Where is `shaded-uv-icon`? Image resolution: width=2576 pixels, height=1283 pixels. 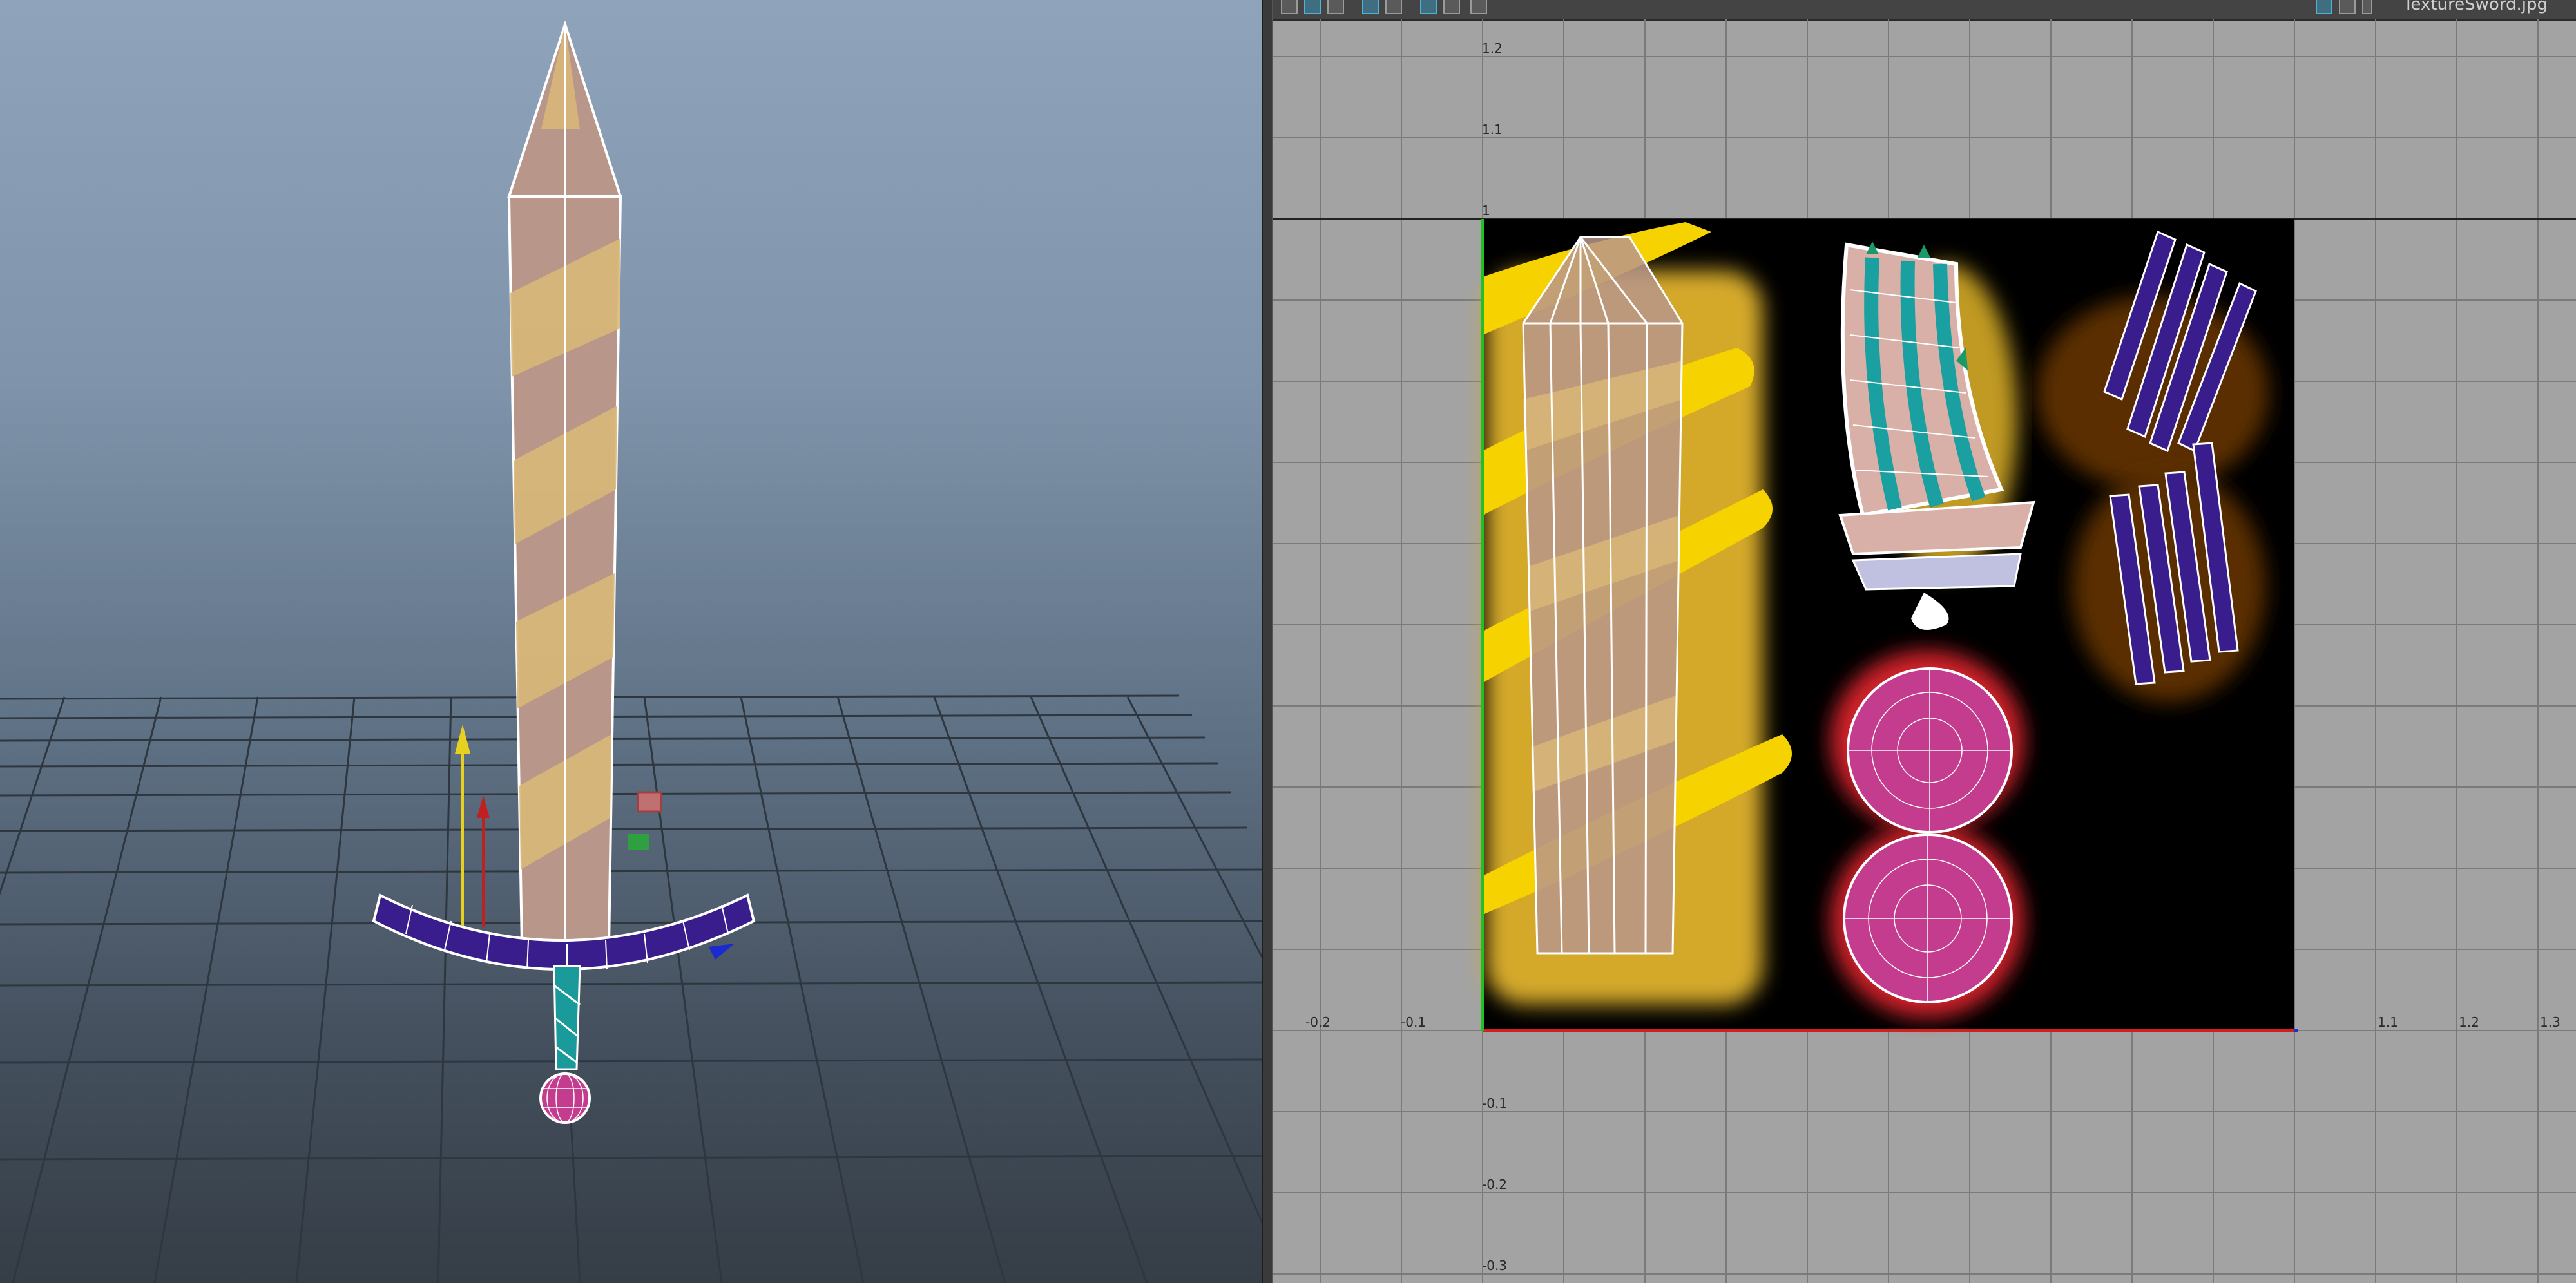 shaded-uv-icon is located at coordinates (1371, 7).